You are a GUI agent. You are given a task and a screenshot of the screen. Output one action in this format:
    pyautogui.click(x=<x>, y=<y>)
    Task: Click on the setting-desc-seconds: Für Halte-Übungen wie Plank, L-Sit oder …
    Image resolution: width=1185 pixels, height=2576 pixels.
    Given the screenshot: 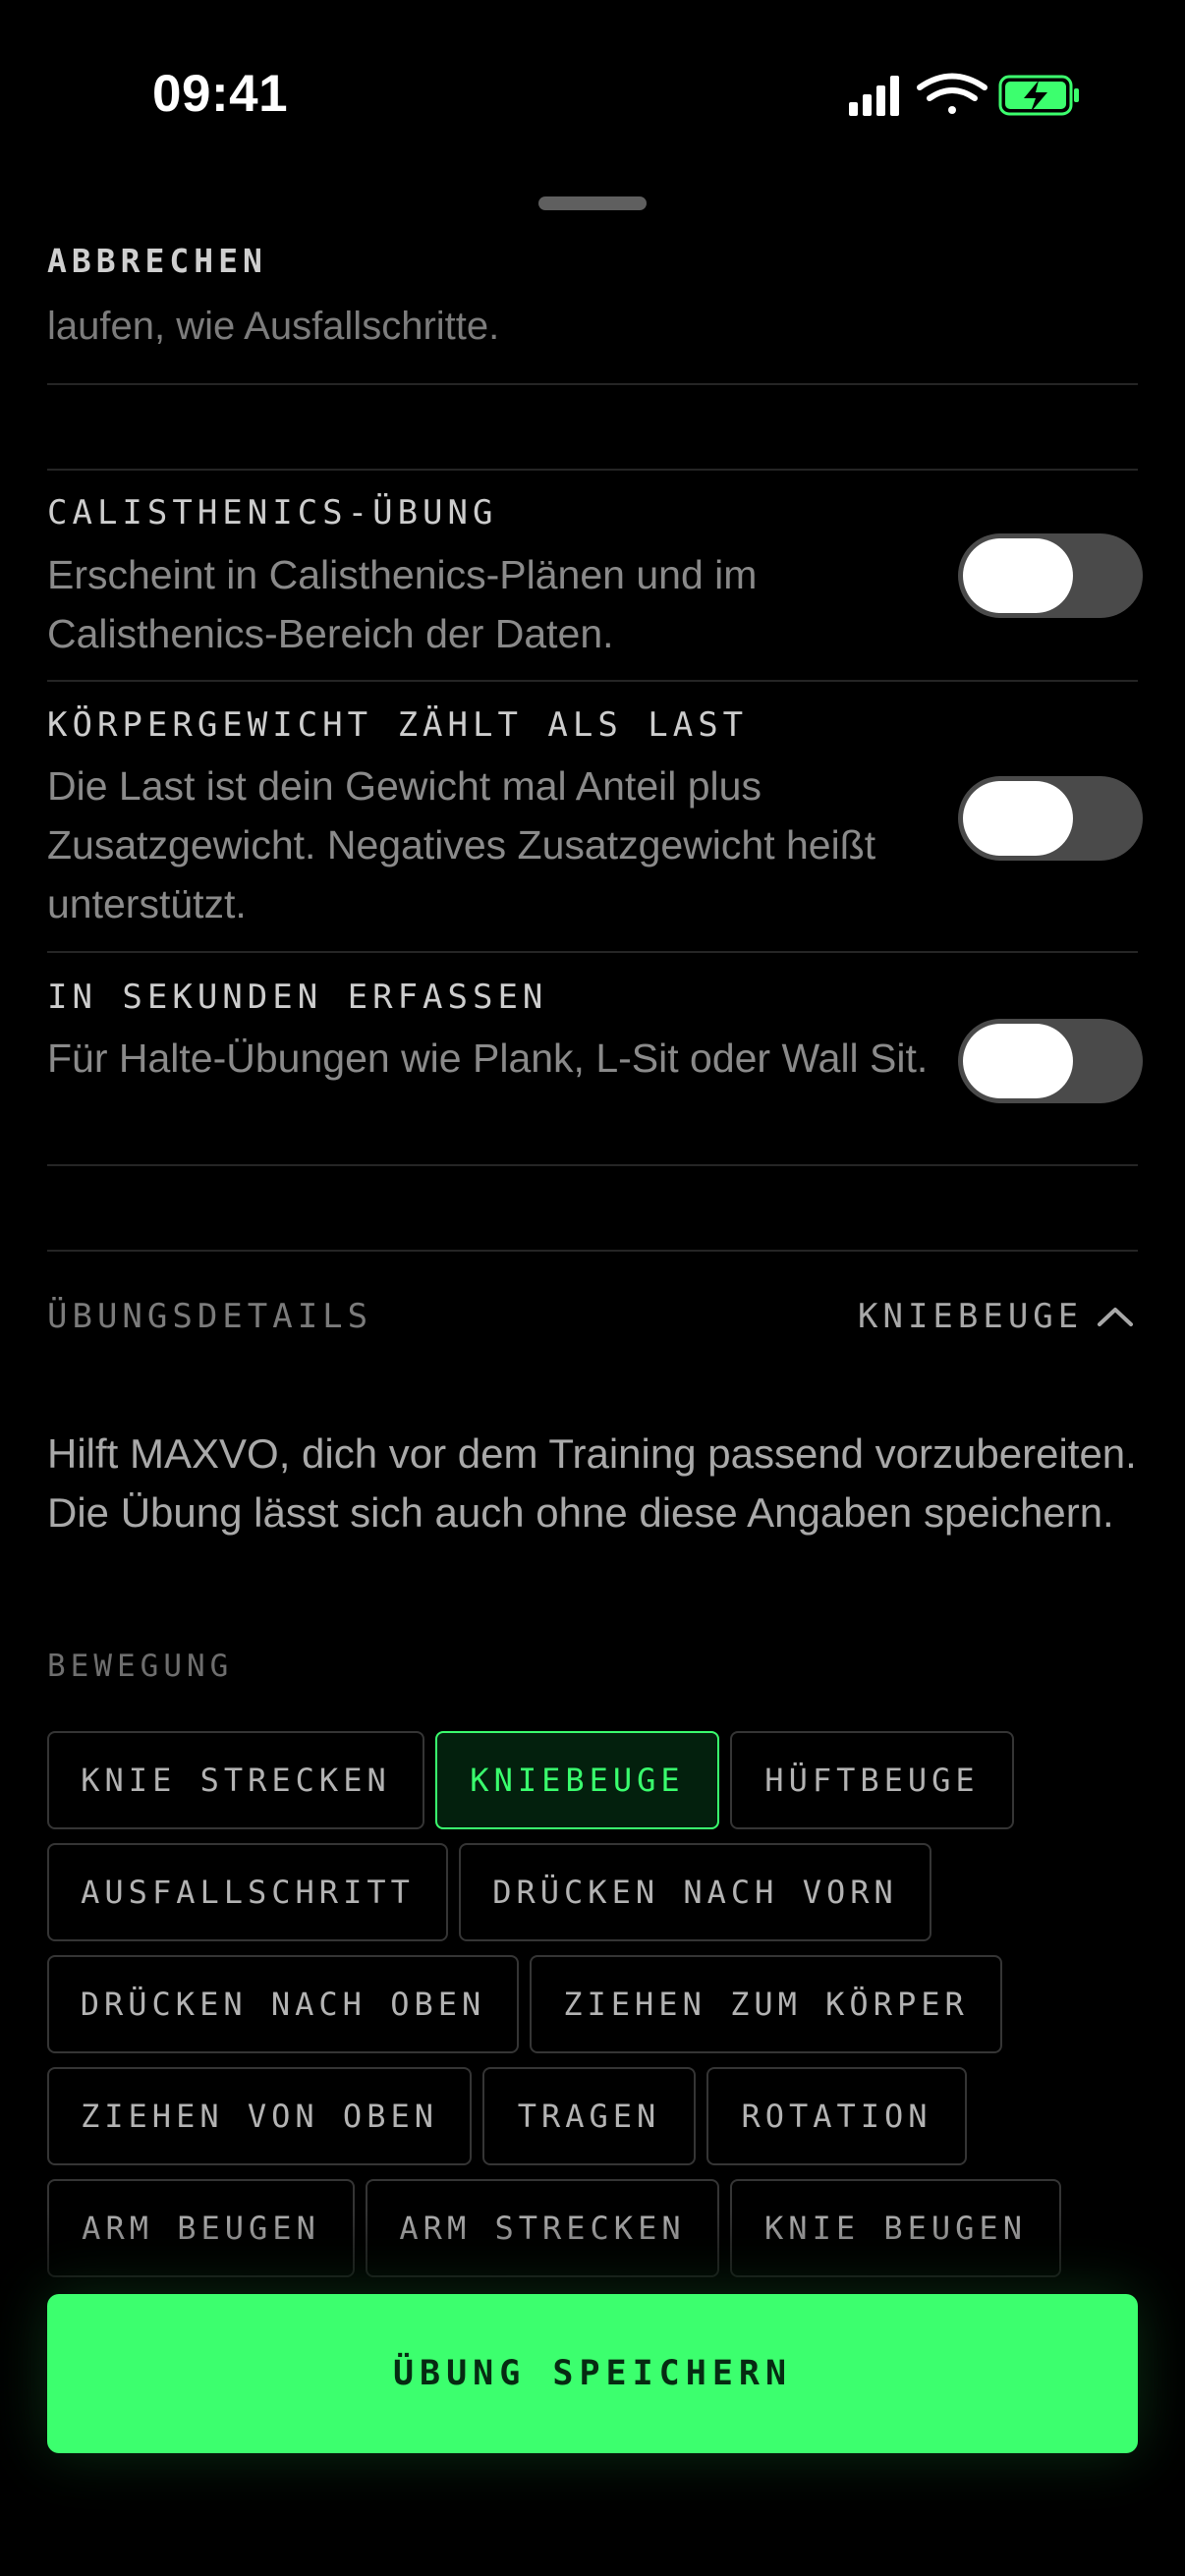 What is the action you would take?
    pyautogui.click(x=488, y=1058)
    